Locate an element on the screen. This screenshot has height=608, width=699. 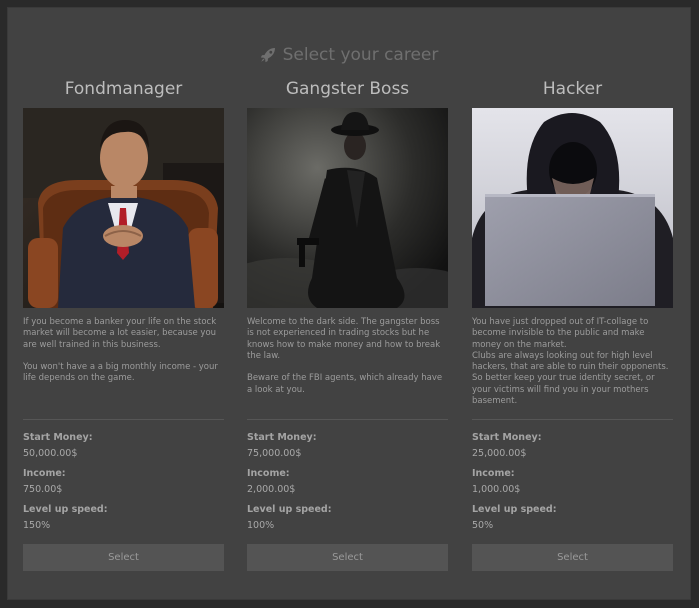
income-value: 2,000.00$ is located at coordinates (271, 489).